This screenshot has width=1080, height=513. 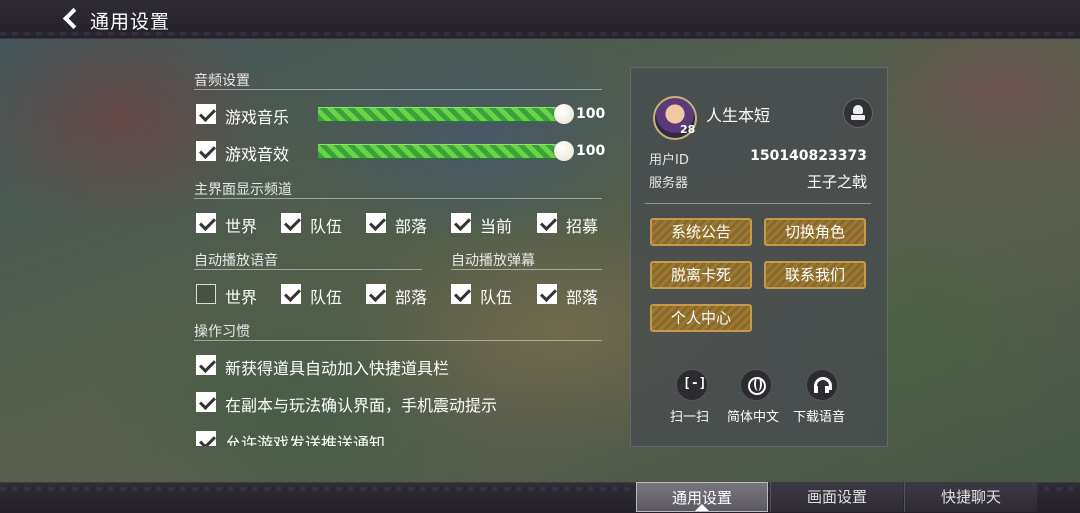 What do you see at coordinates (241, 297) in the screenshot?
I see `voice-world-label: 世界` at bounding box center [241, 297].